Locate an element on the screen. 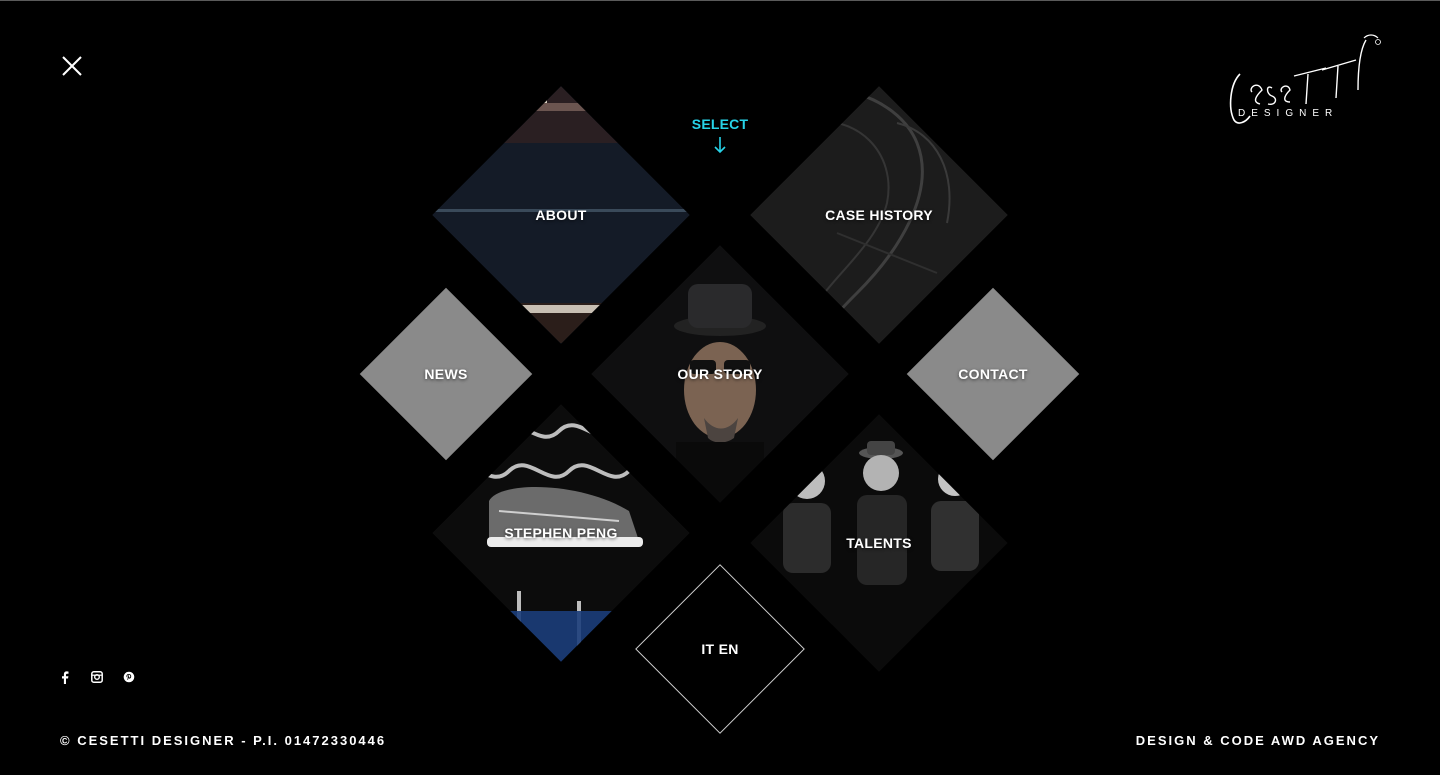  footer-copyright: © CESETTI DESIGNER - P.I. 01472330446 is located at coordinates (223, 740).